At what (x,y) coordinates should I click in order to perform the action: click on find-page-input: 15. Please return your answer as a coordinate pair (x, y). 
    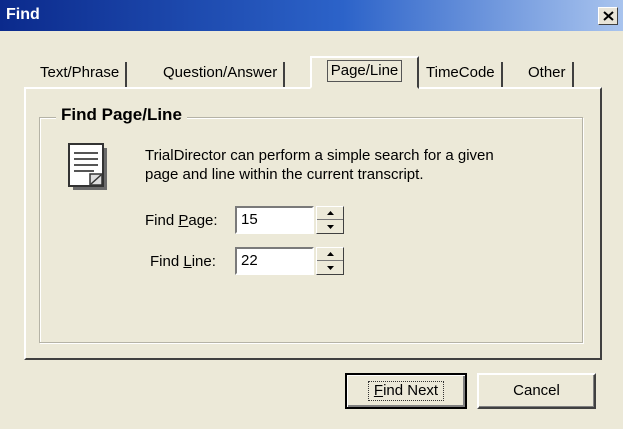
    Looking at the image, I should click on (274, 220).